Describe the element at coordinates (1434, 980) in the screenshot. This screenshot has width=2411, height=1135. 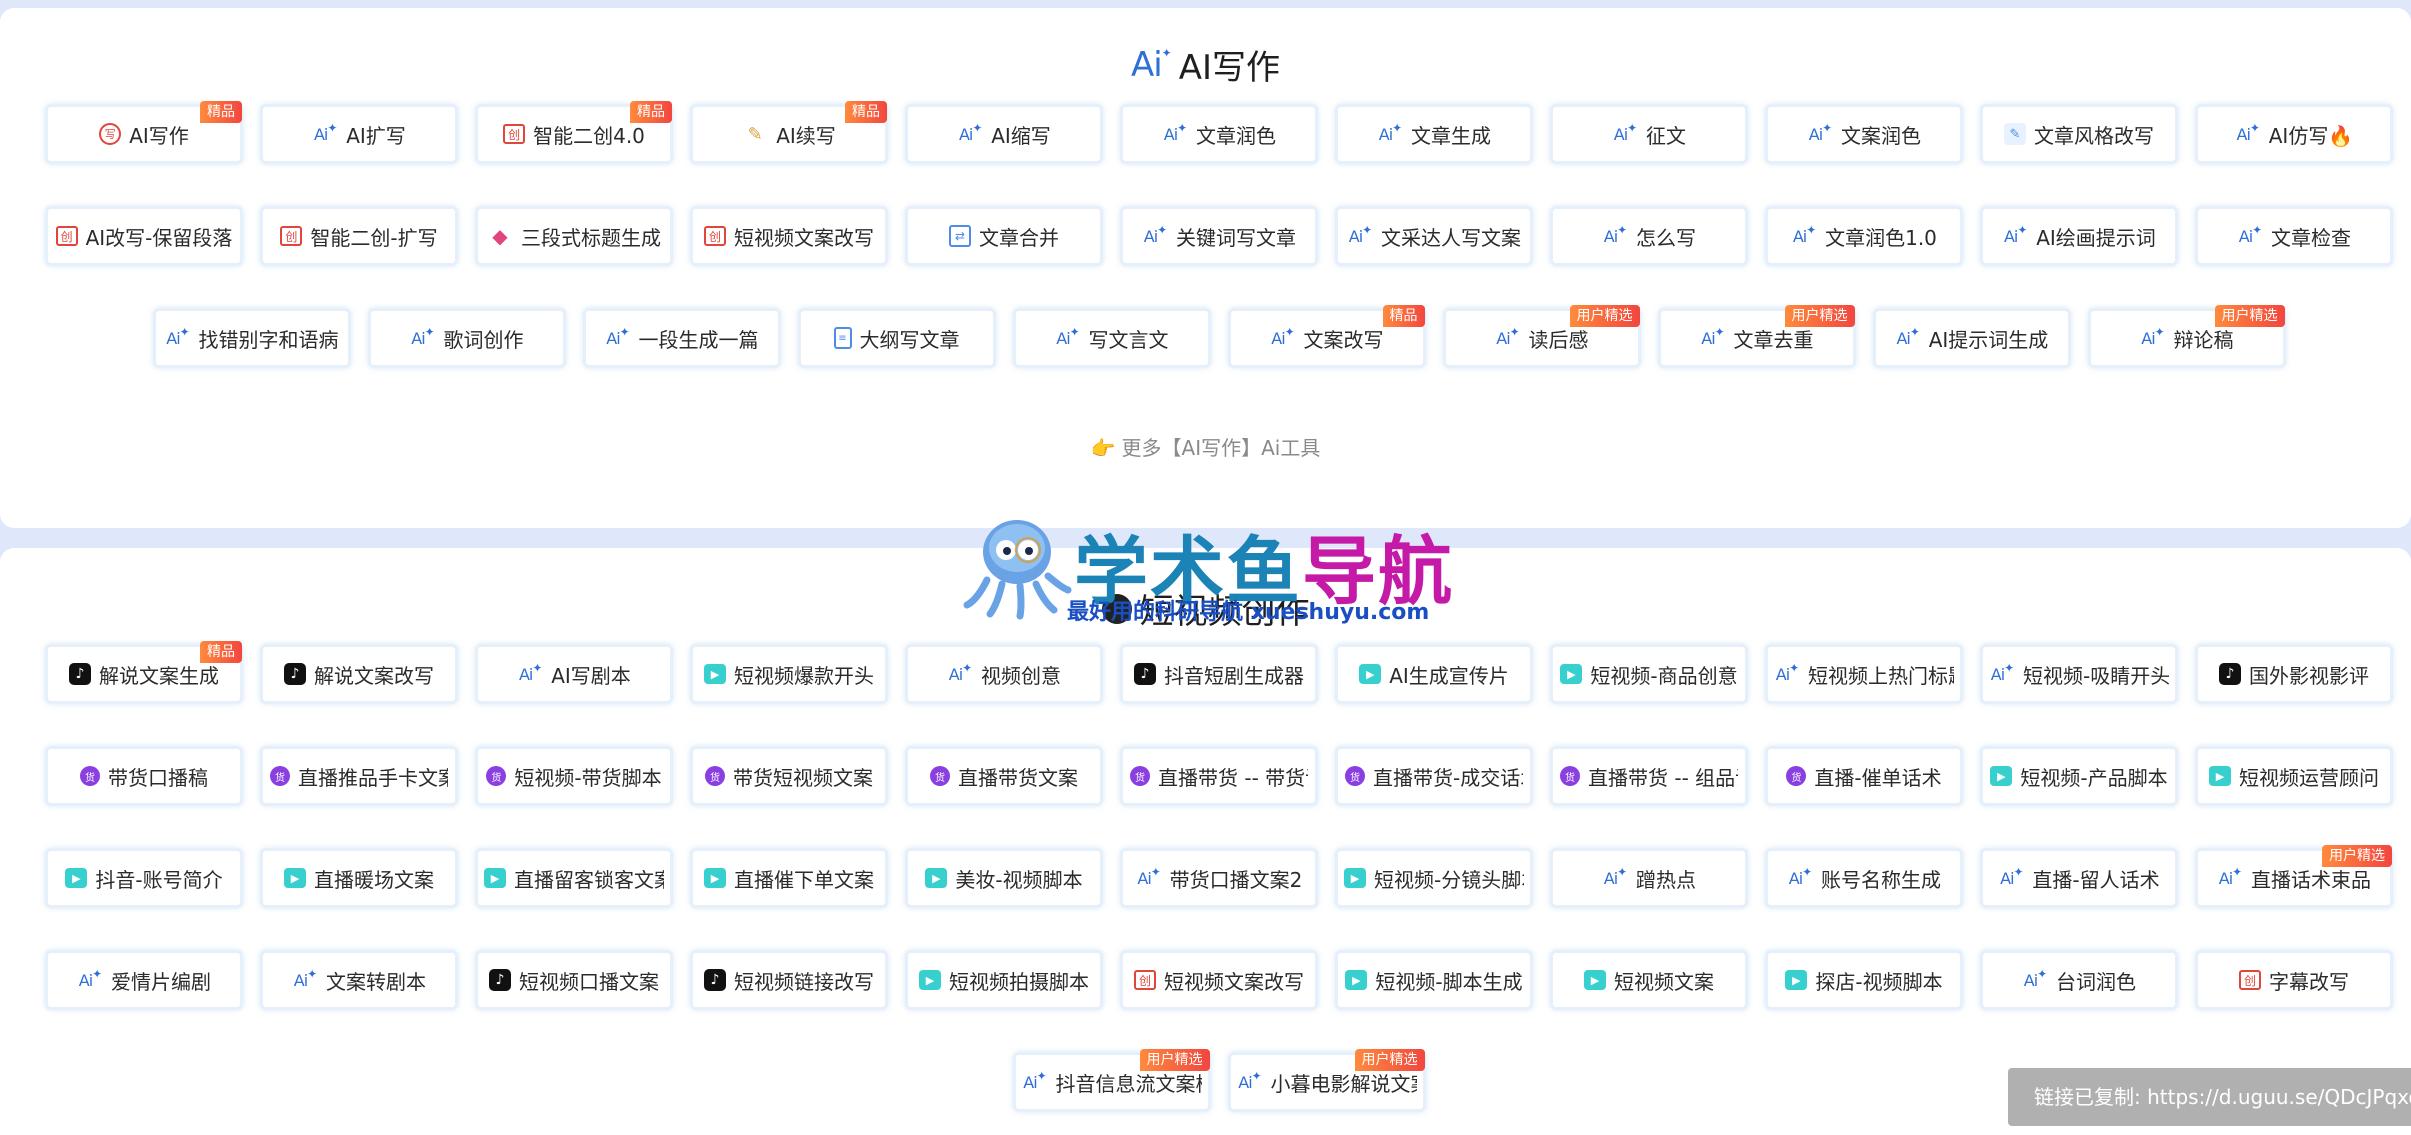
I see `tool-card: ▶ 短视频-脚本生成` at that location.